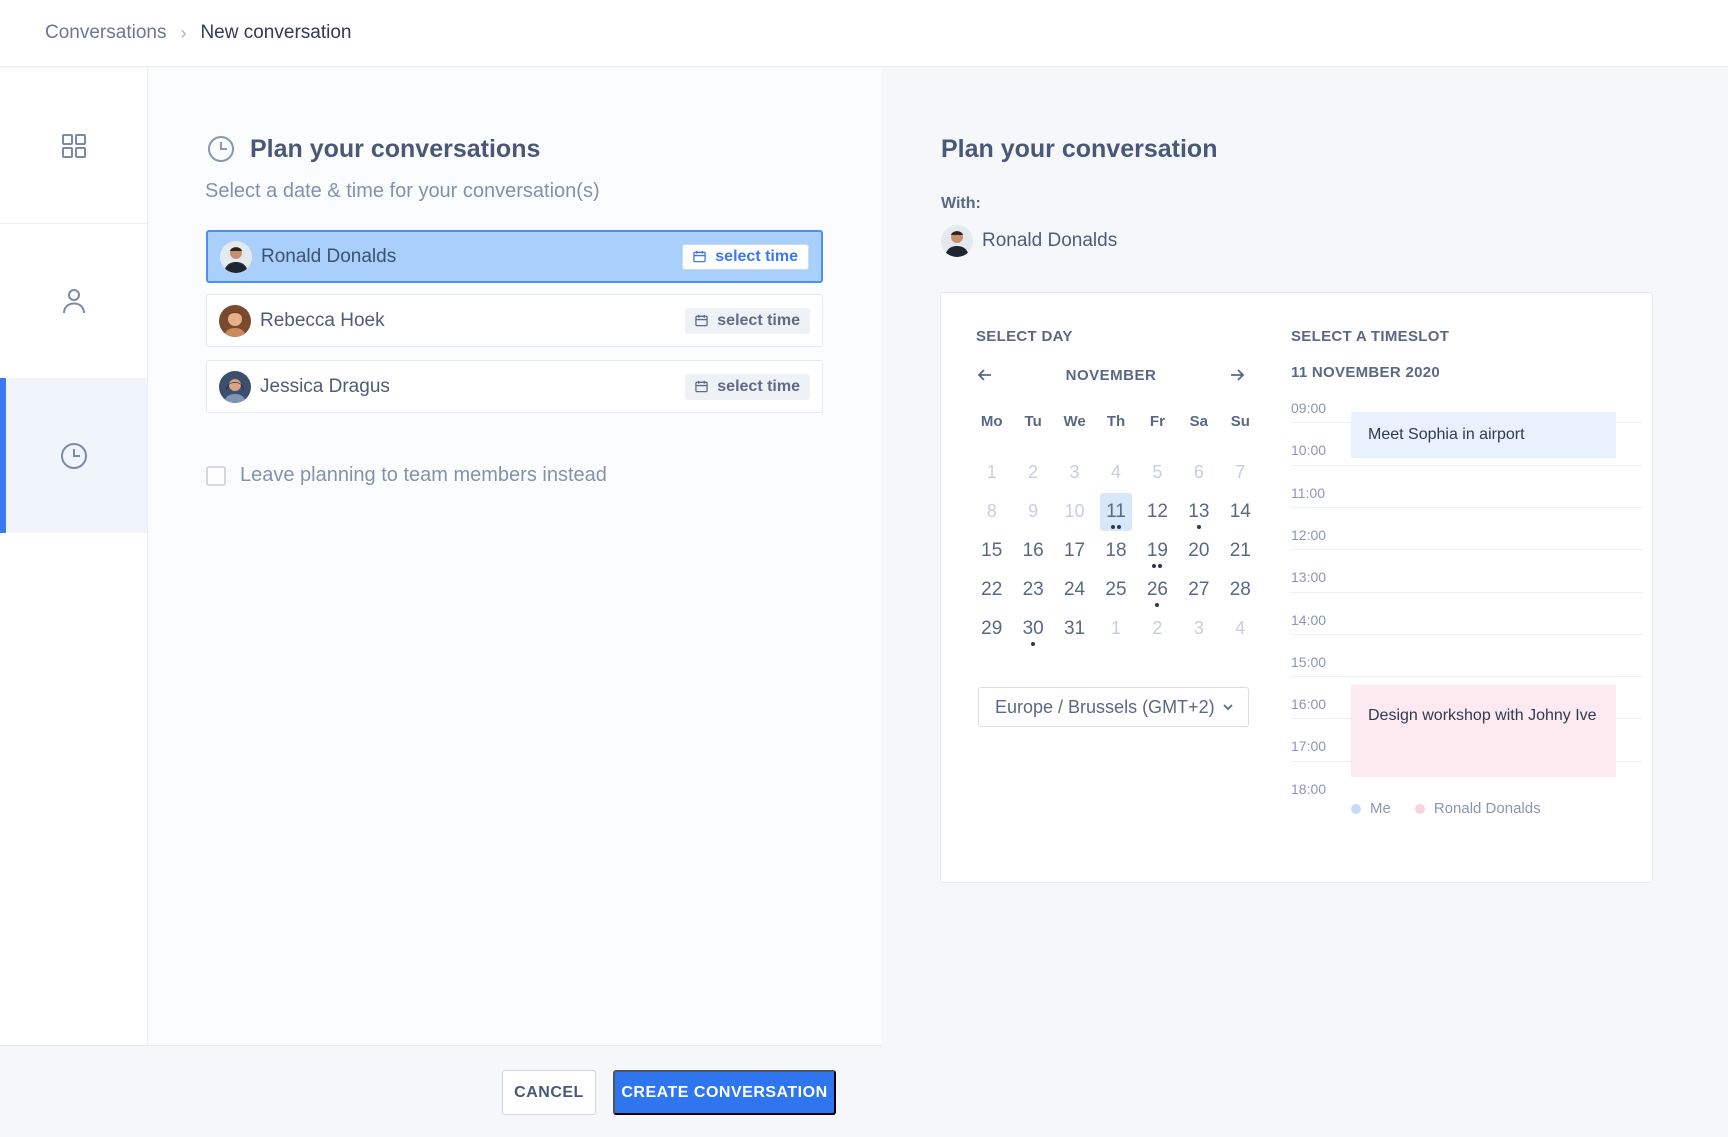  I want to click on calendar-day: 27, so click(1198, 589).